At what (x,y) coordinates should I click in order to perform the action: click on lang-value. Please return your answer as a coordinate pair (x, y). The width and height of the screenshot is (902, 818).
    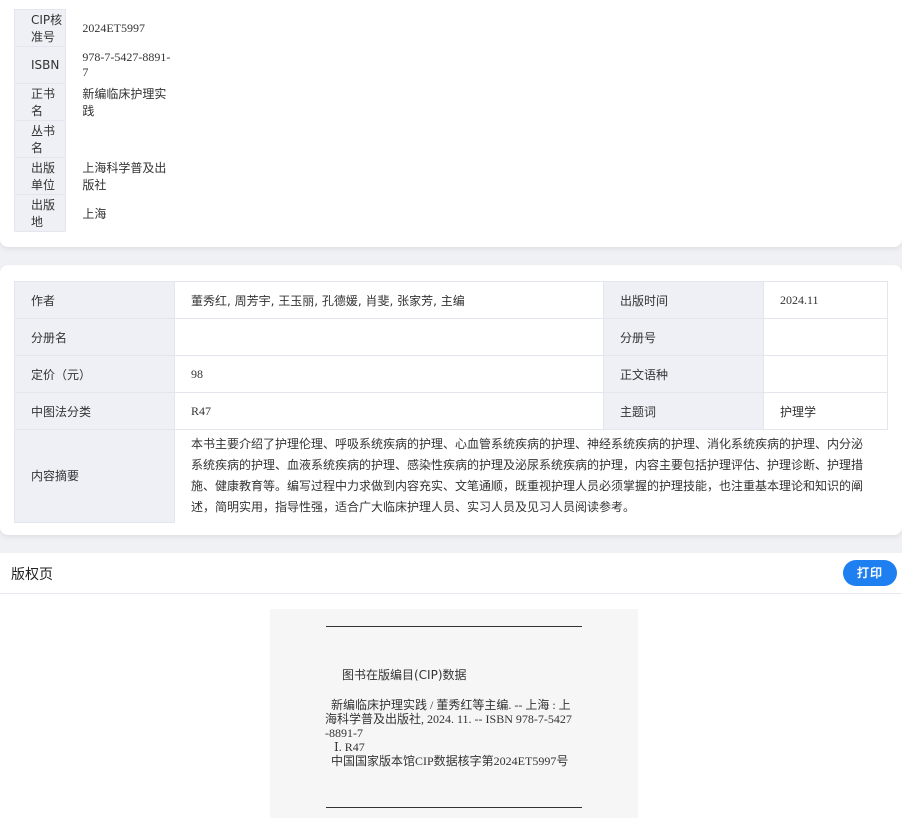
    Looking at the image, I should click on (825, 374).